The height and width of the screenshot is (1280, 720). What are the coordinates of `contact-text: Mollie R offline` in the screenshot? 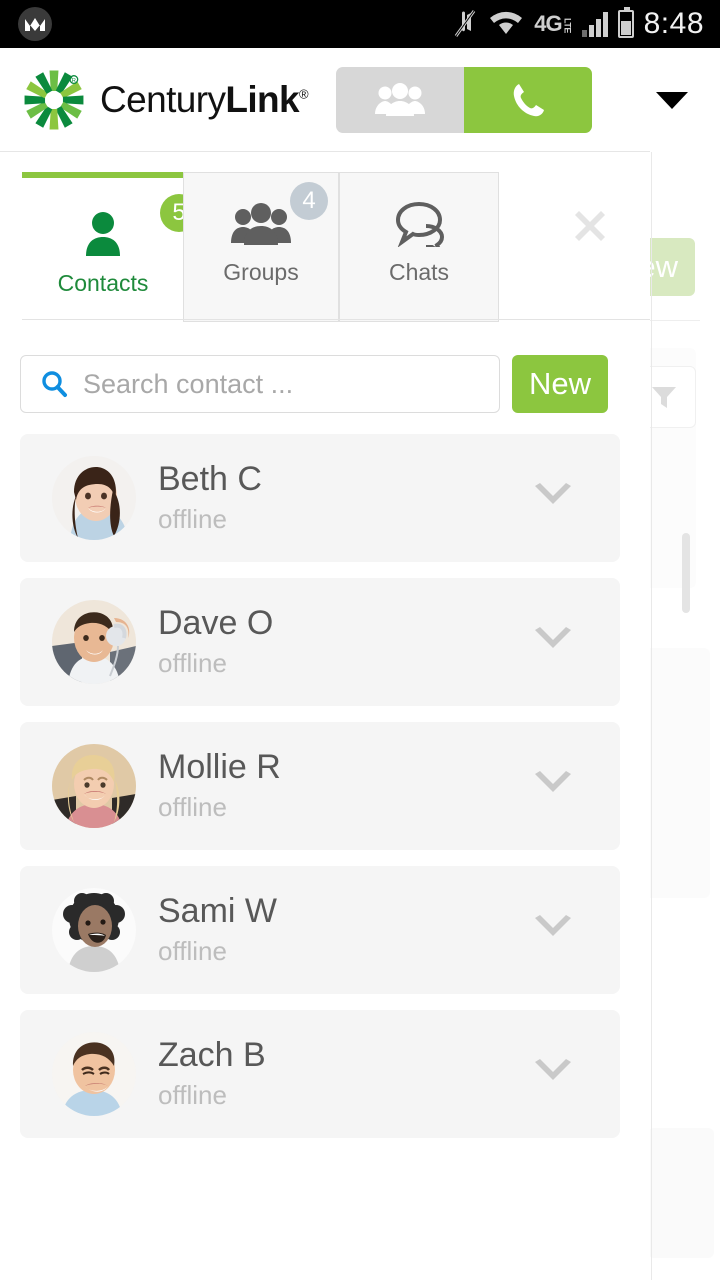 It's located at (219, 785).